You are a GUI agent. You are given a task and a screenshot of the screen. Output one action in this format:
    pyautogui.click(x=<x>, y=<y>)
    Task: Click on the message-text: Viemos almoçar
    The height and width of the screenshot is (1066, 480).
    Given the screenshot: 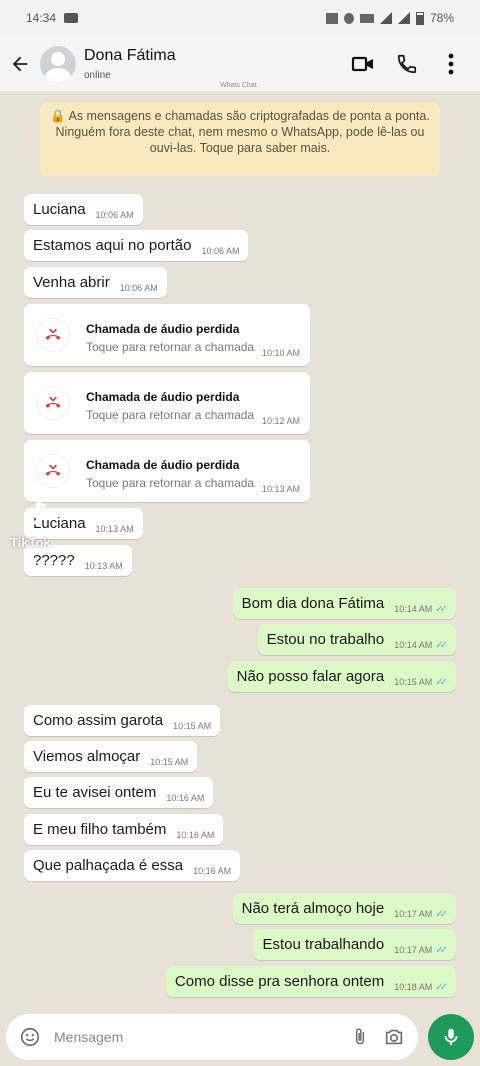 What is the action you would take?
    pyautogui.click(x=87, y=756)
    